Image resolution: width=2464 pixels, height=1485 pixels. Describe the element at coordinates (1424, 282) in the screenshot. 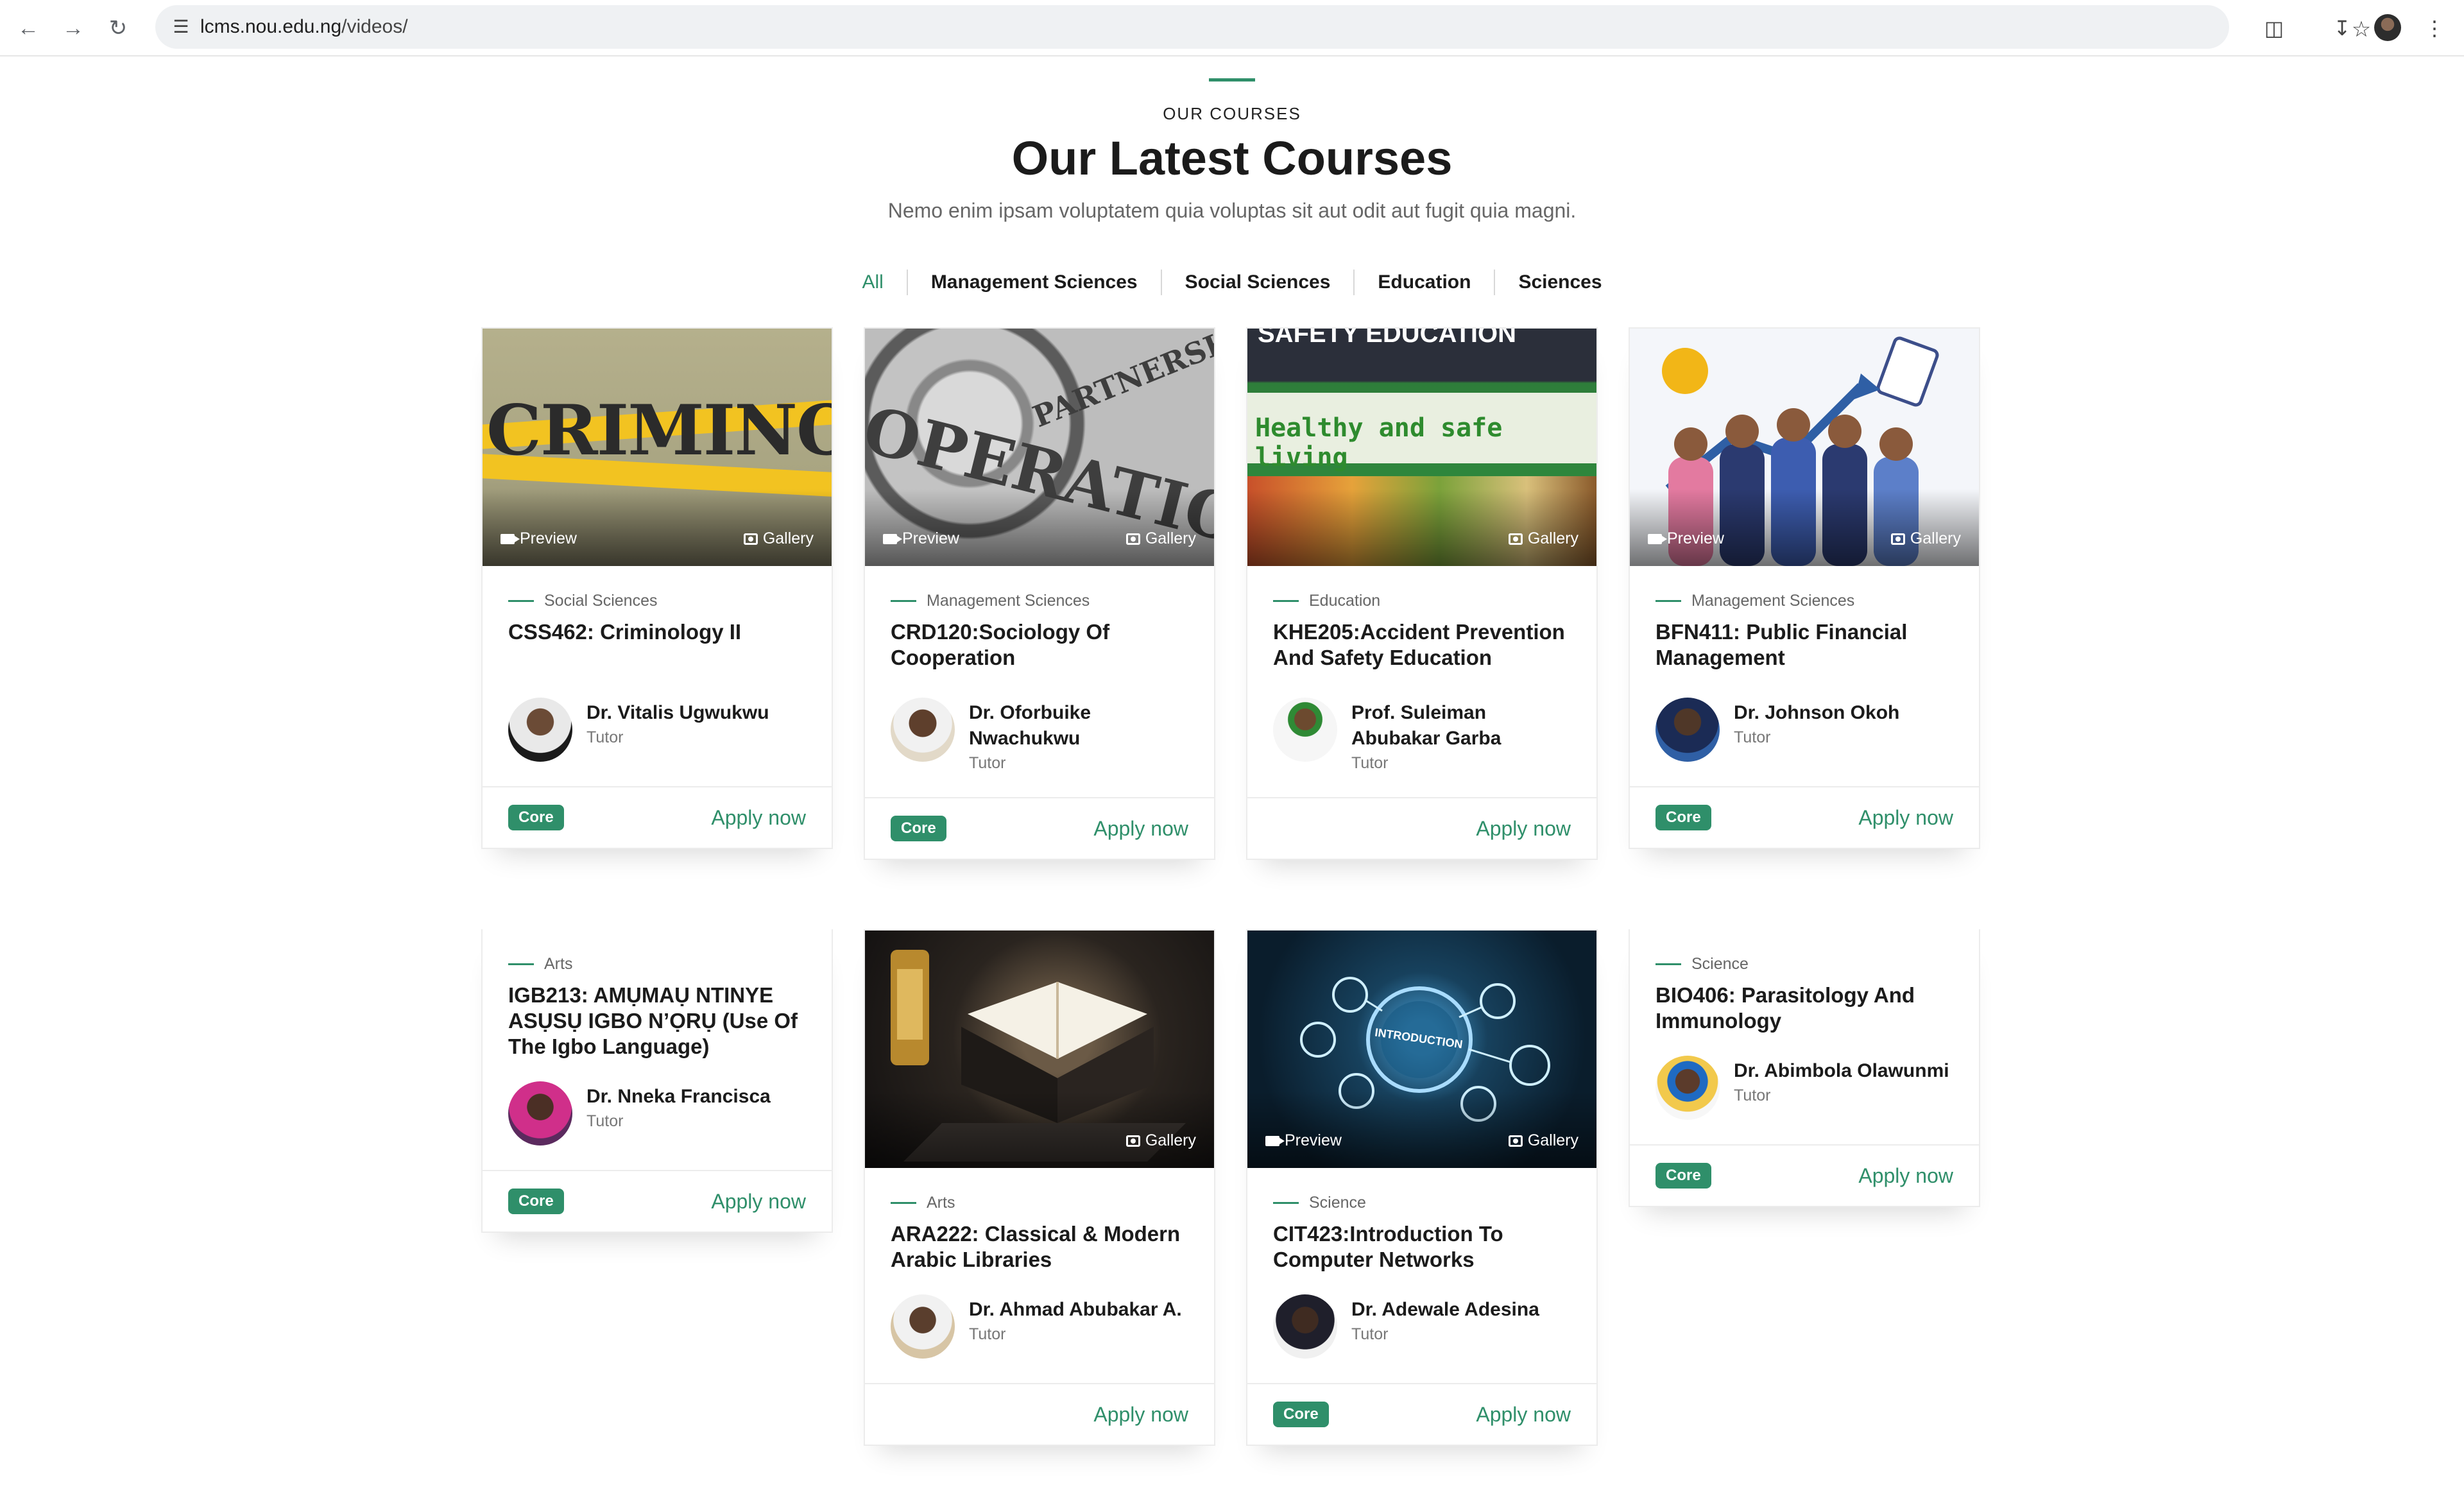

I see `filter-education: Education` at that location.